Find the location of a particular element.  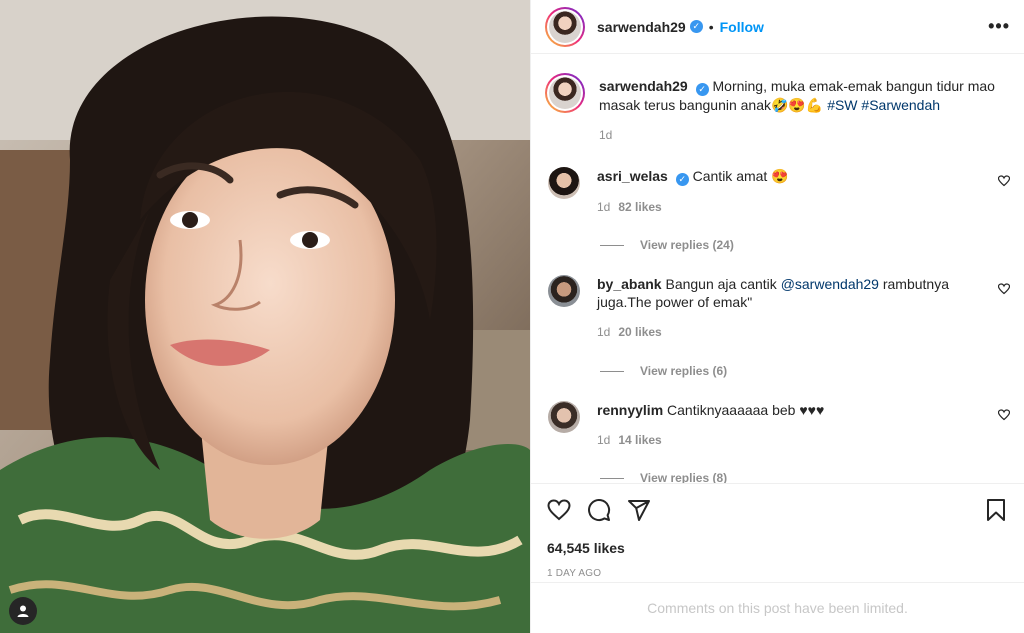

tag-user-button is located at coordinates (23, 611).